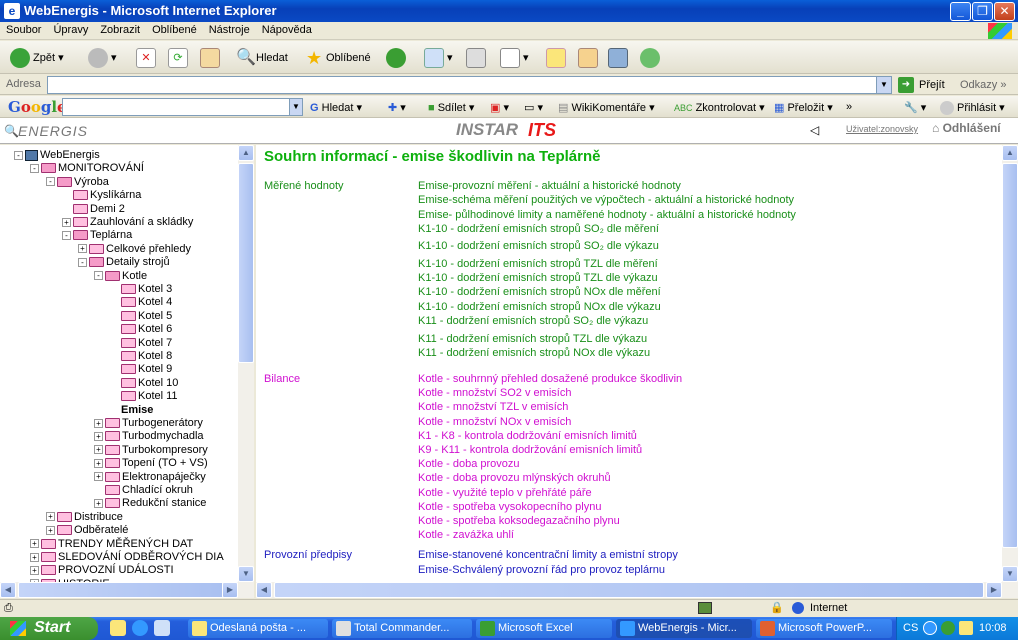  I want to click on tree-node: - MONITOROVÁNÍ, so click(87, 168).